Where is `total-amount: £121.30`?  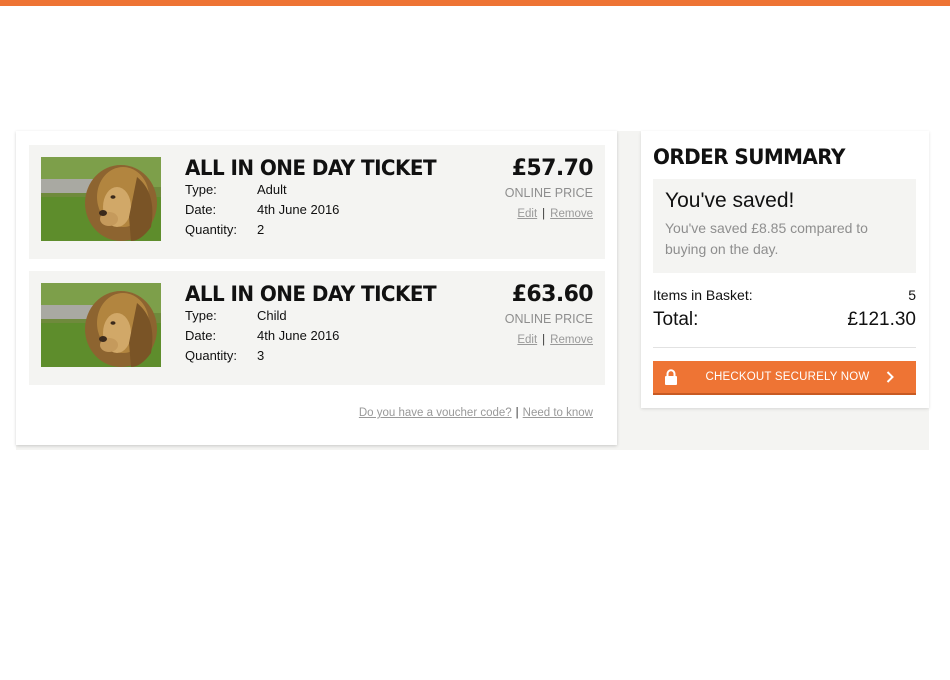 total-amount: £121.30 is located at coordinates (881, 319).